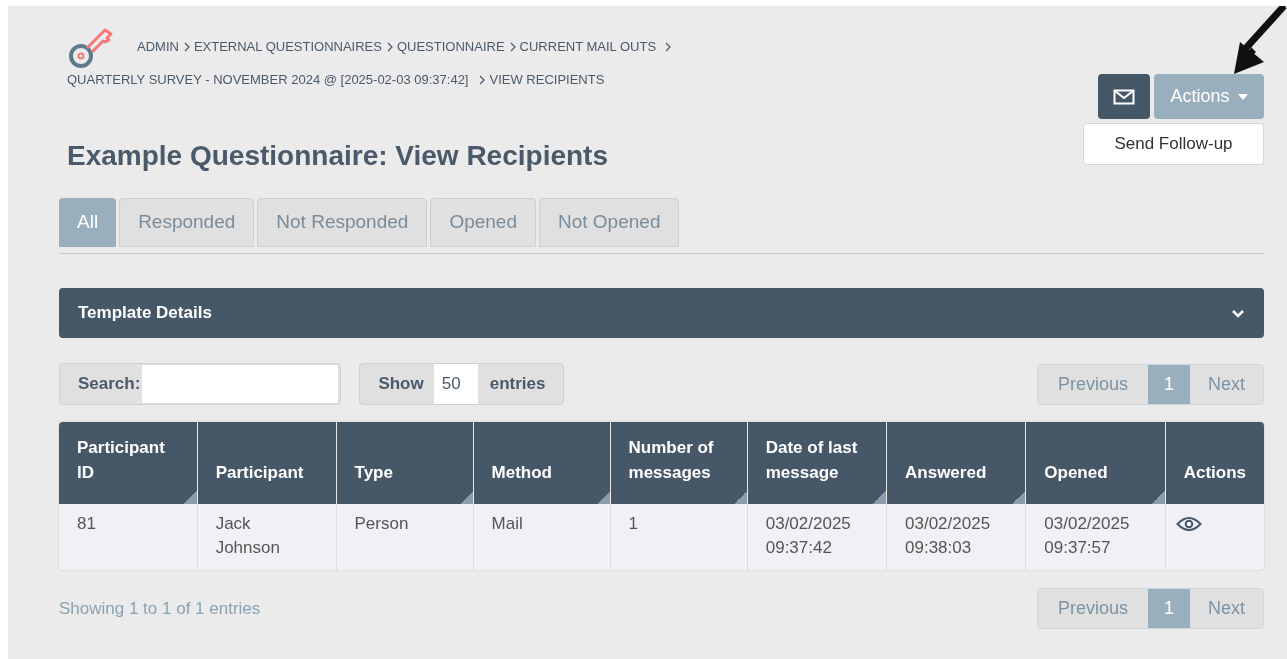 The height and width of the screenshot is (659, 1287). What do you see at coordinates (145, 313) in the screenshot?
I see `panel-title: Template Details` at bounding box center [145, 313].